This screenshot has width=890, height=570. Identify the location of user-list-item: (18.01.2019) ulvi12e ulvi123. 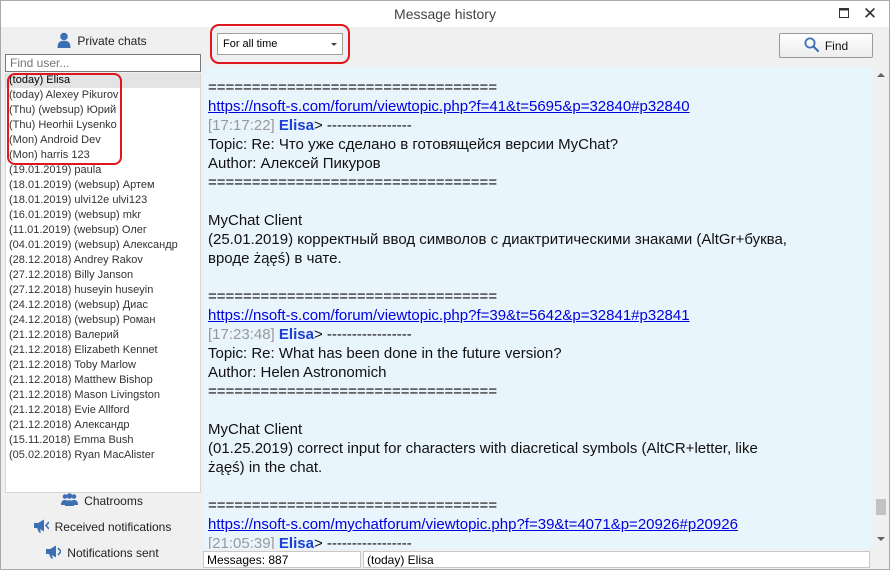
(103, 200).